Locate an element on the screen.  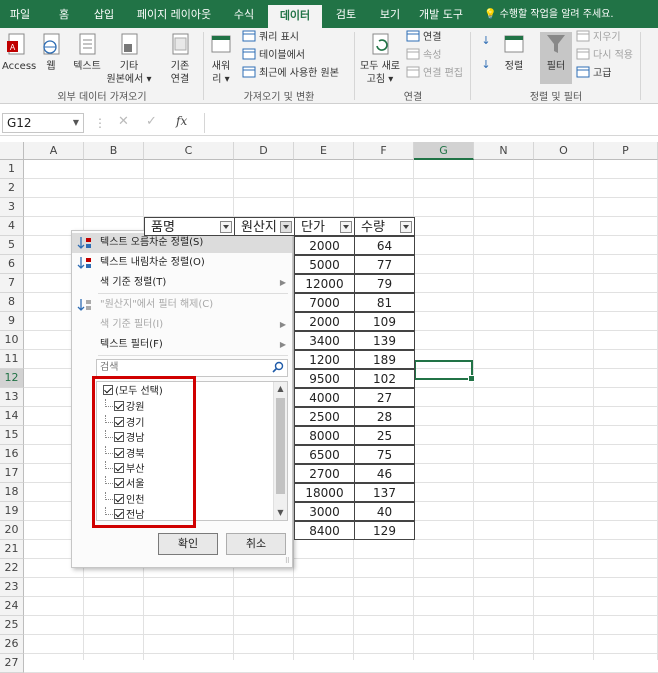
table-header: 단가 is located at coordinates (324, 226).